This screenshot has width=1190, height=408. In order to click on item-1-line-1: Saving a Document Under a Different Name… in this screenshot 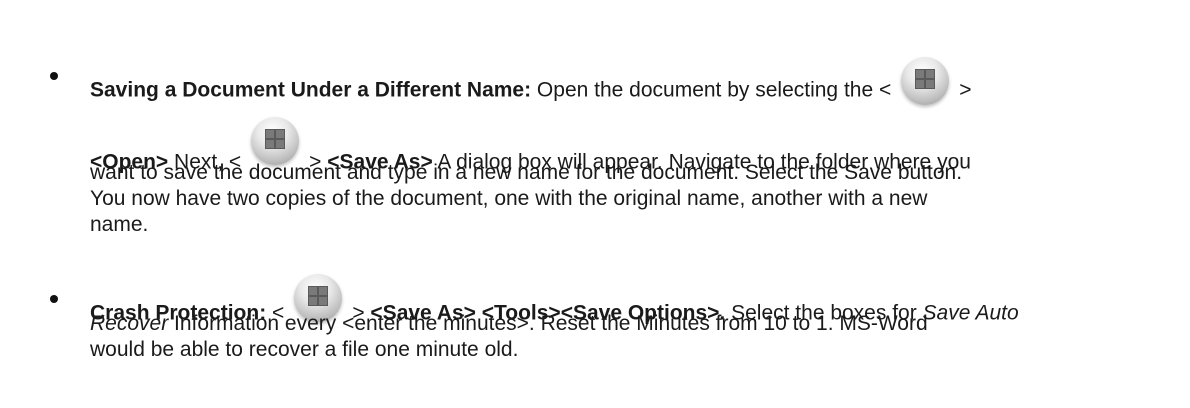, I will do `click(531, 88)`.